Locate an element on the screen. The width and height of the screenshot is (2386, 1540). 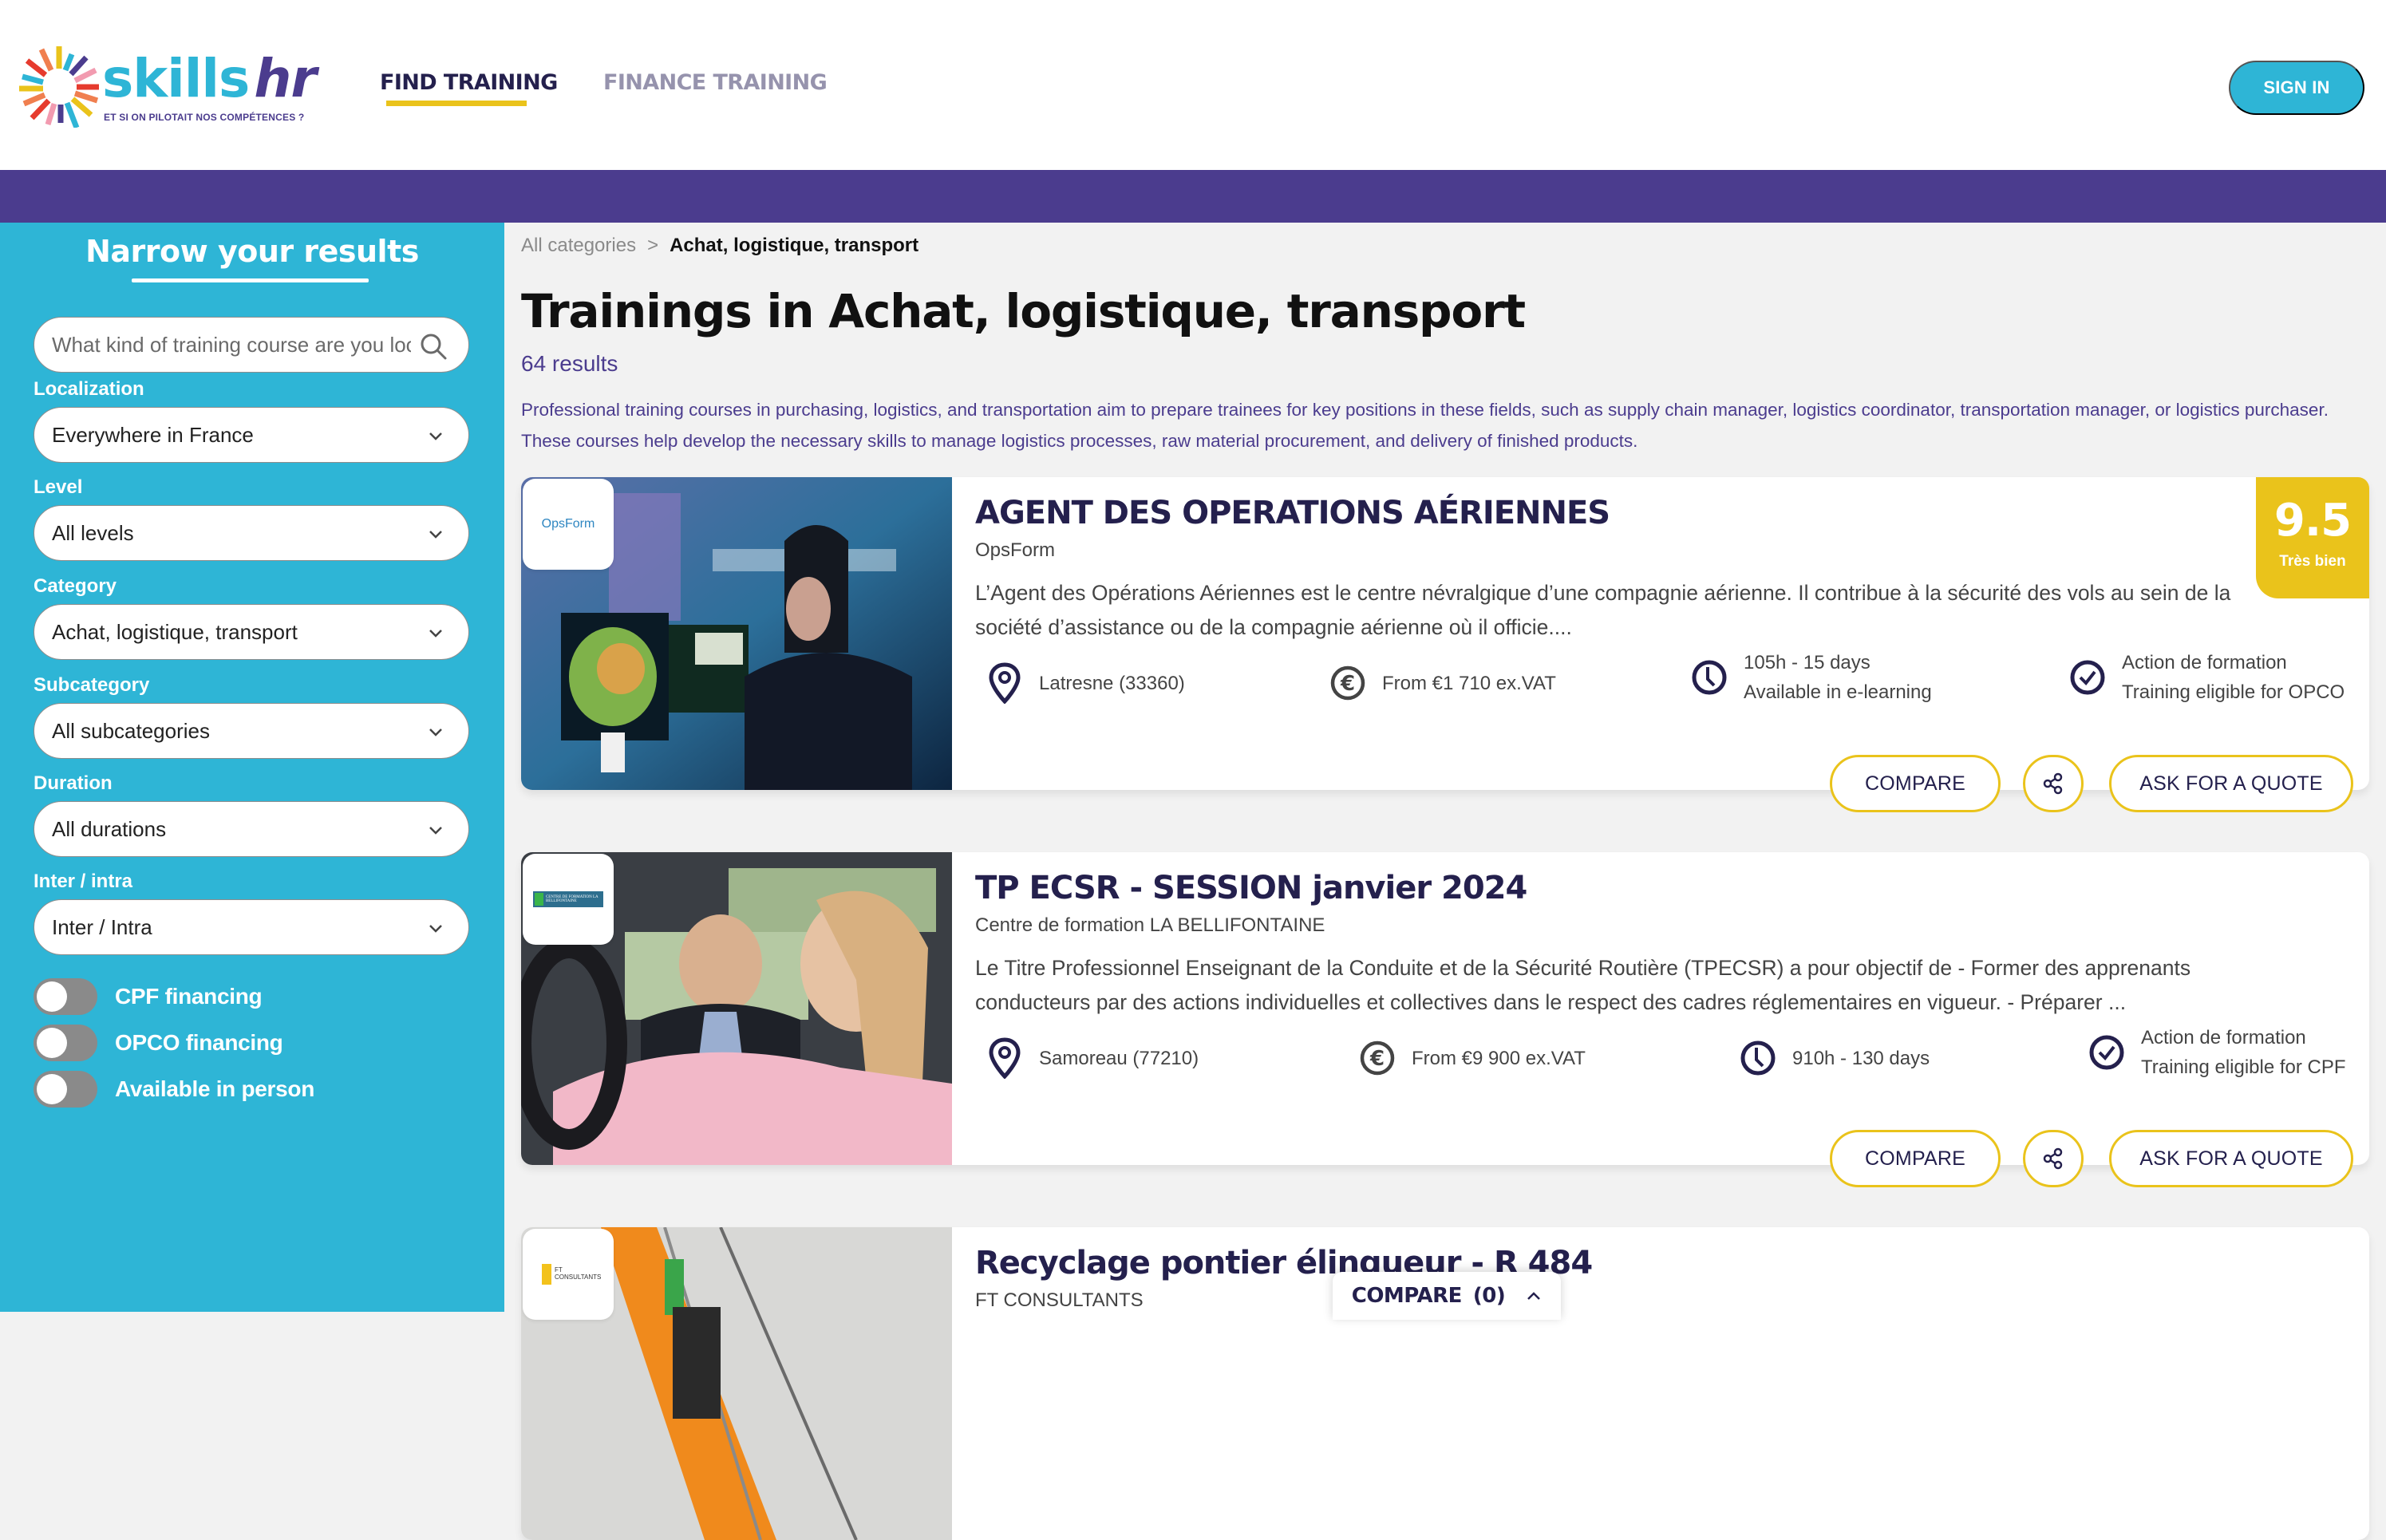
logo-skills: skills is located at coordinates (176, 78).